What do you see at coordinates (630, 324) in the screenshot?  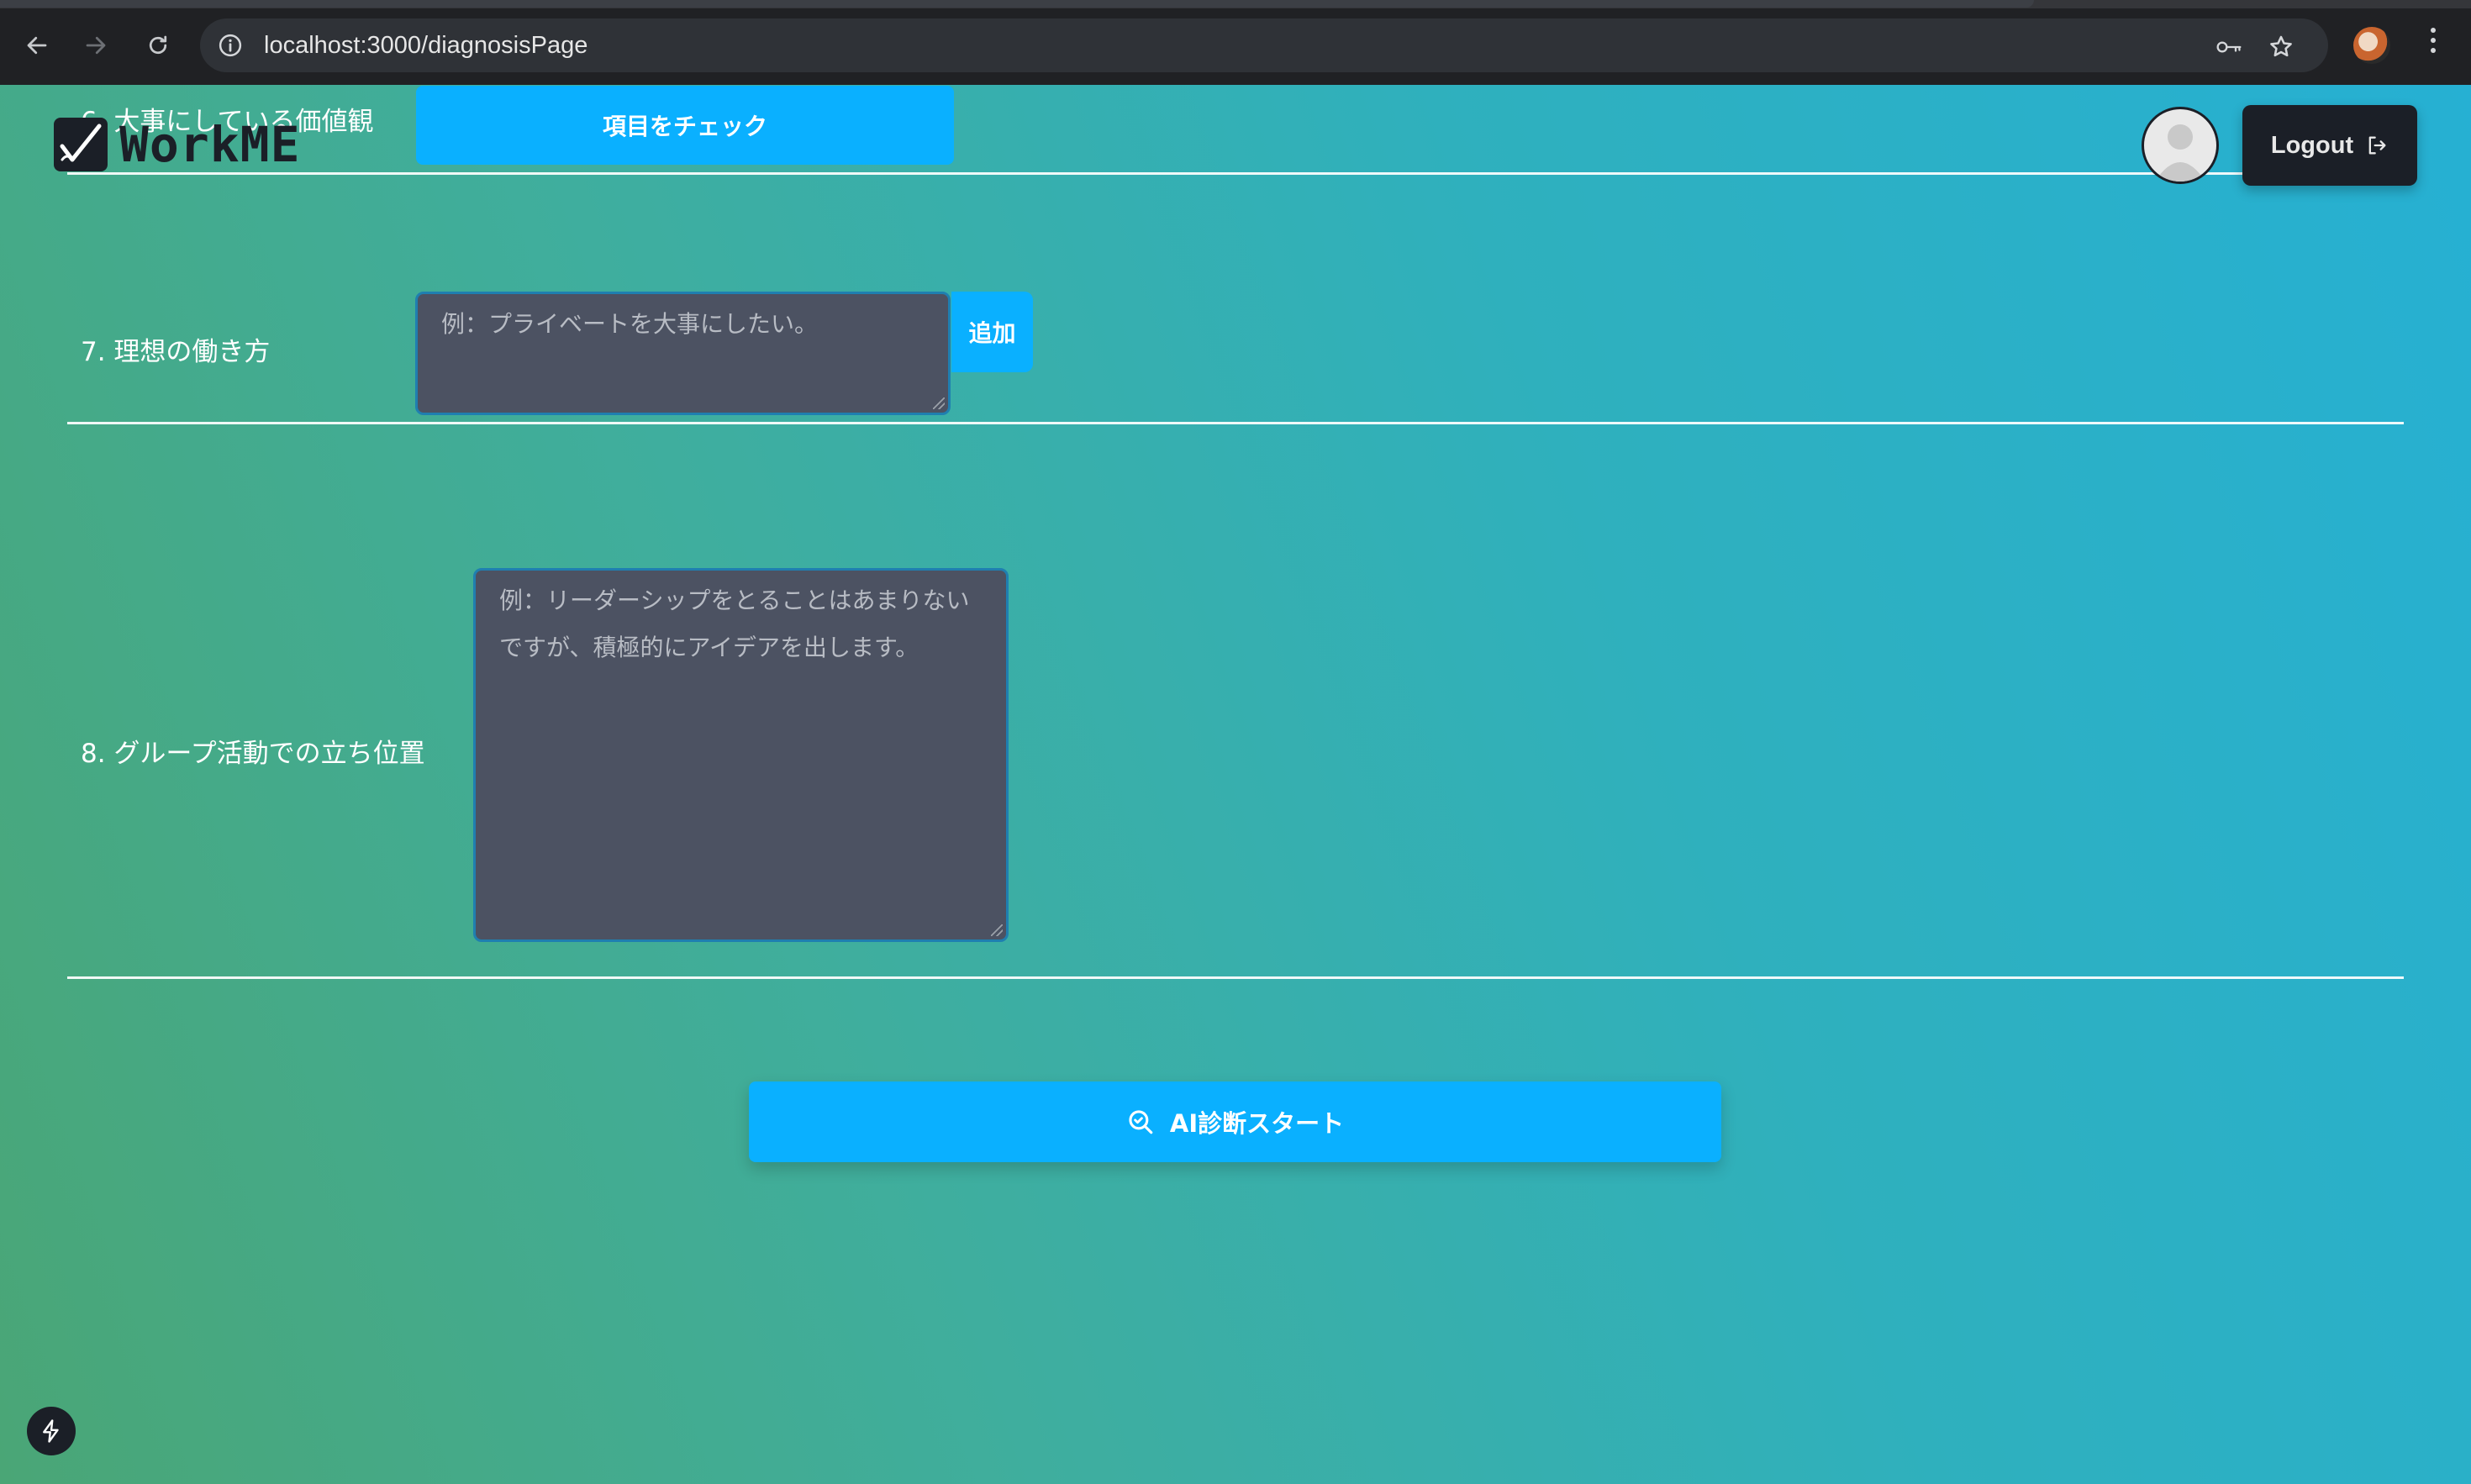 I see `ideal-workstyle-placeholder: 例：プライベートを大事にしたい。` at bounding box center [630, 324].